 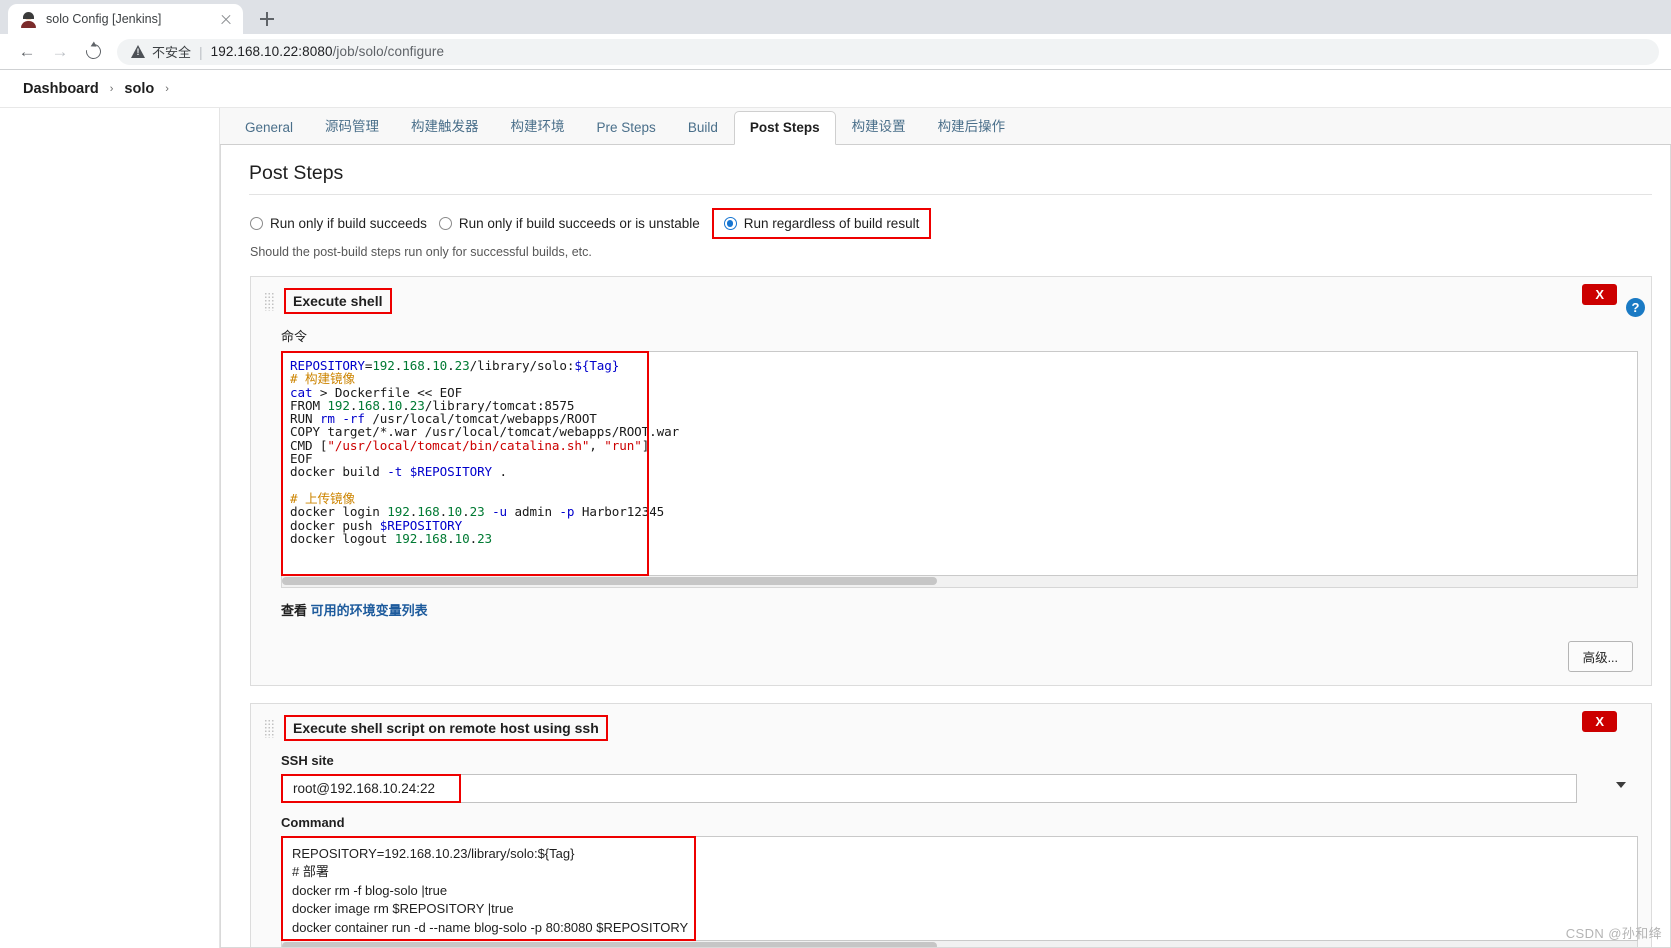 What do you see at coordinates (352, 125) in the screenshot?
I see `tab-scm: 源码管理` at bounding box center [352, 125].